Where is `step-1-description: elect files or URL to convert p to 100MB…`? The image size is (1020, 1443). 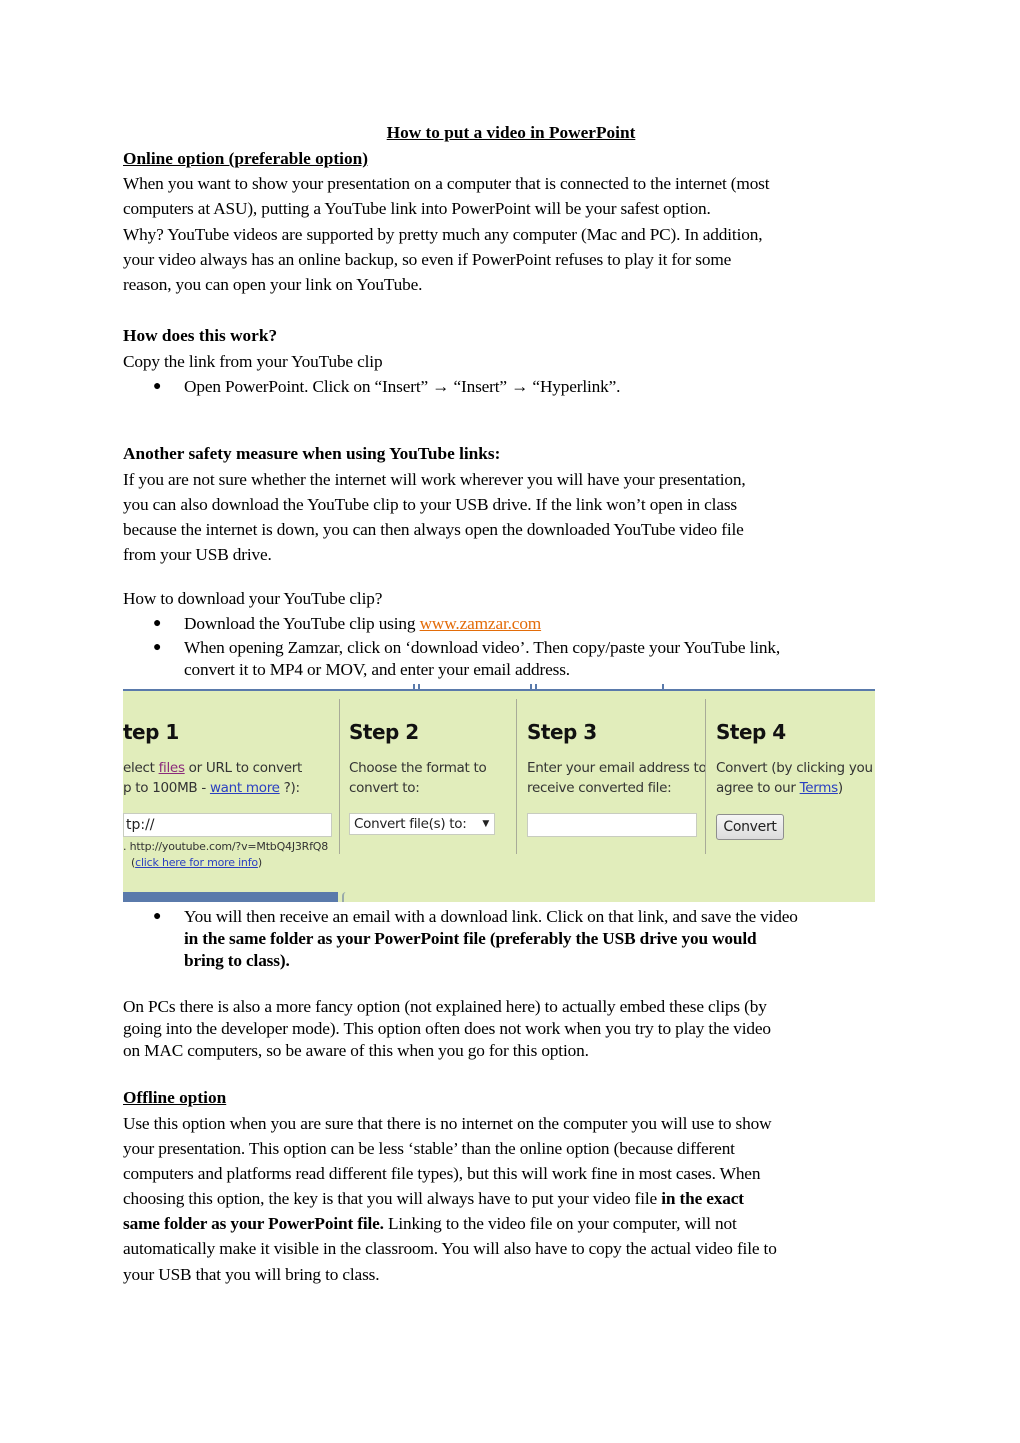
step-1-description: elect files or URL to convert p to 100MB… is located at coordinates (212, 778).